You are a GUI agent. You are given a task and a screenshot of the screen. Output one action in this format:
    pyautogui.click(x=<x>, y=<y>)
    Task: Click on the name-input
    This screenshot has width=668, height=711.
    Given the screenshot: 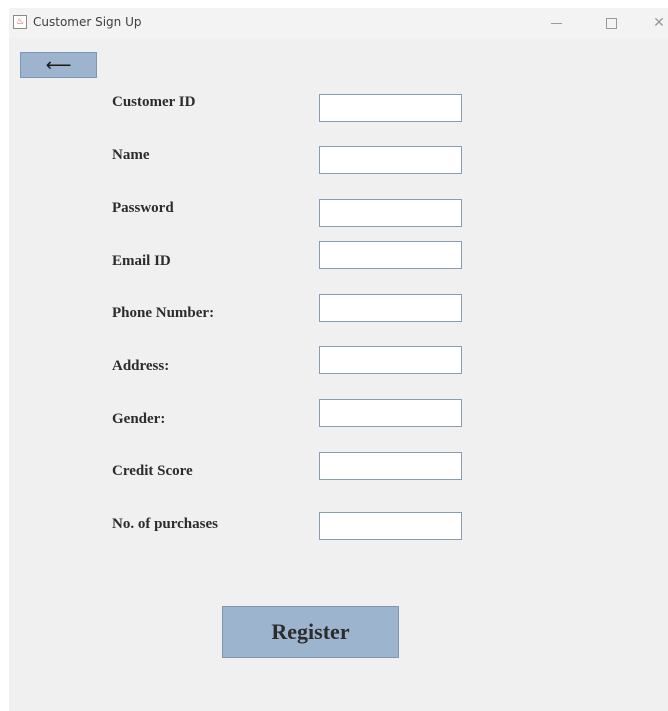 What is the action you would take?
    pyautogui.click(x=390, y=160)
    